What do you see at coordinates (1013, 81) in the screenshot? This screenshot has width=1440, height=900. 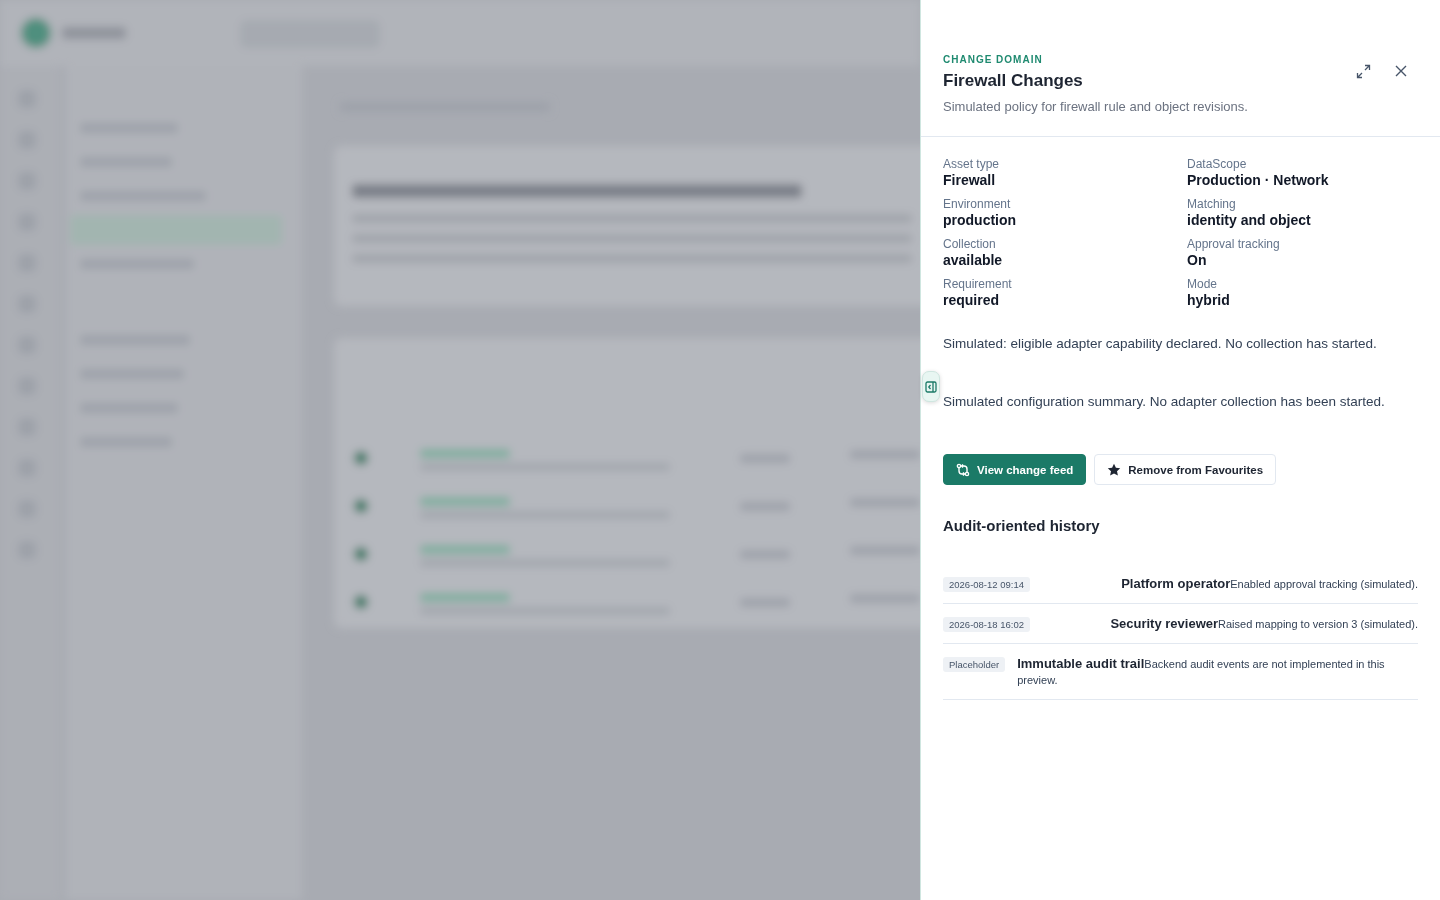 I see `panel-title: Firewall Changes` at bounding box center [1013, 81].